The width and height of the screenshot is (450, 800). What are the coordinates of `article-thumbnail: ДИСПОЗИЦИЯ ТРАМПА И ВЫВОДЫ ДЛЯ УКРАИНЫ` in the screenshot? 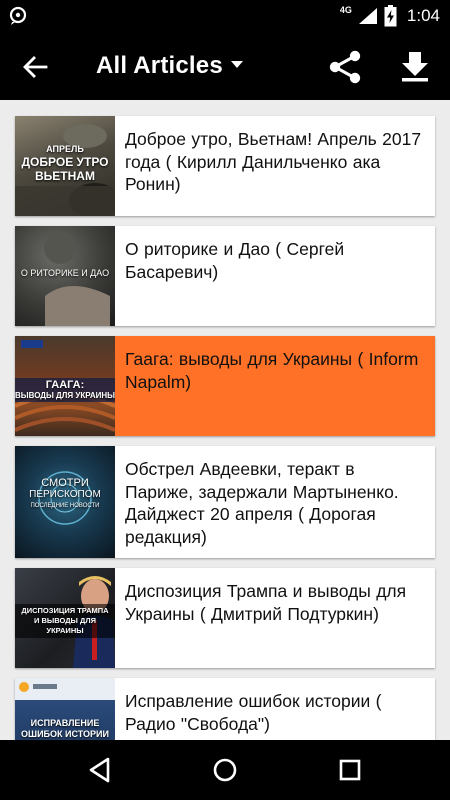 It's located at (65, 618).